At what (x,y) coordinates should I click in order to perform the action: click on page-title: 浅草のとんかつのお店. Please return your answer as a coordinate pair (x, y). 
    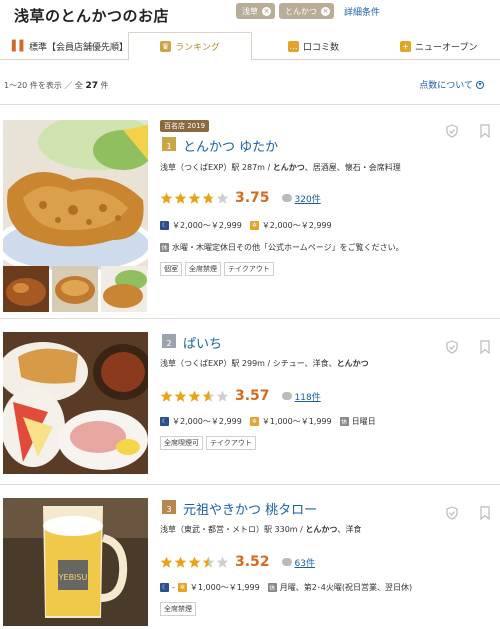
    Looking at the image, I should click on (92, 16).